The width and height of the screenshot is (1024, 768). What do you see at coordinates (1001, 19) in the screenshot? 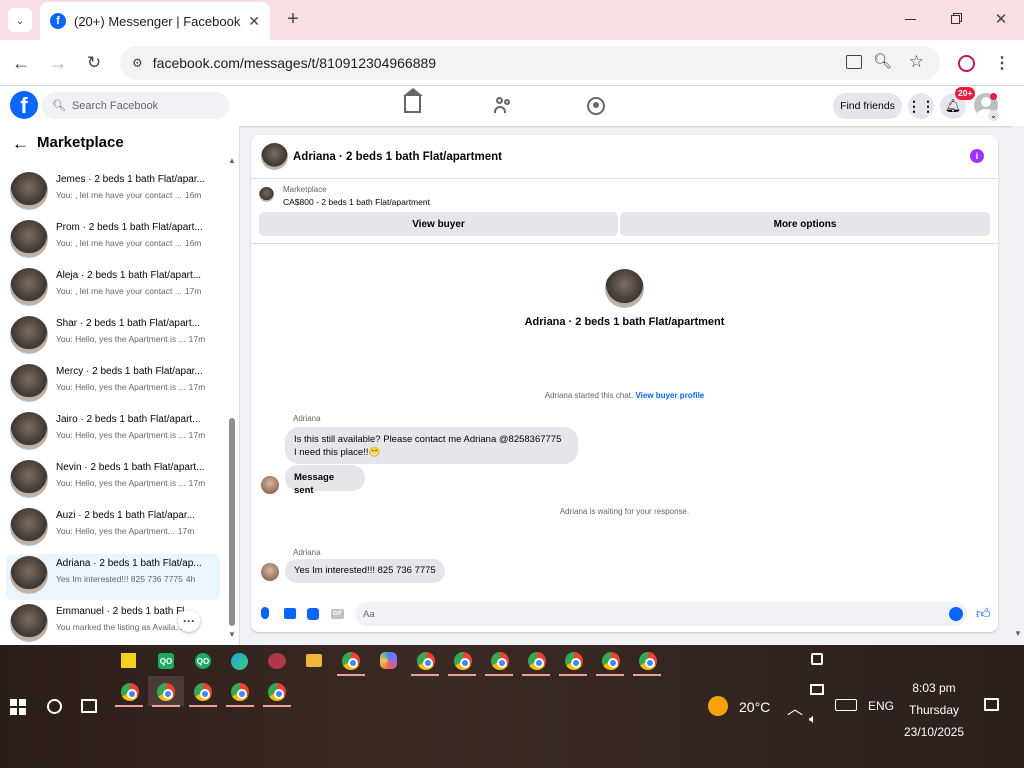
I see `close-window-icon: ✕` at bounding box center [1001, 19].